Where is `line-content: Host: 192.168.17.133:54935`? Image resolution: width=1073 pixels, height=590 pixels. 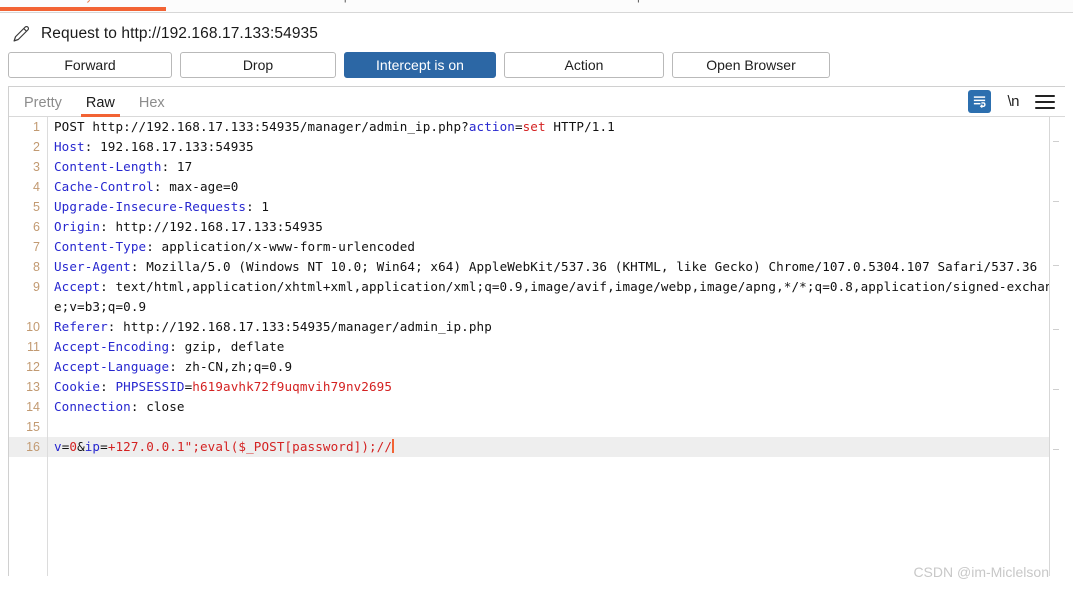
line-content: Host: 192.168.17.133:54935 is located at coordinates (556, 147).